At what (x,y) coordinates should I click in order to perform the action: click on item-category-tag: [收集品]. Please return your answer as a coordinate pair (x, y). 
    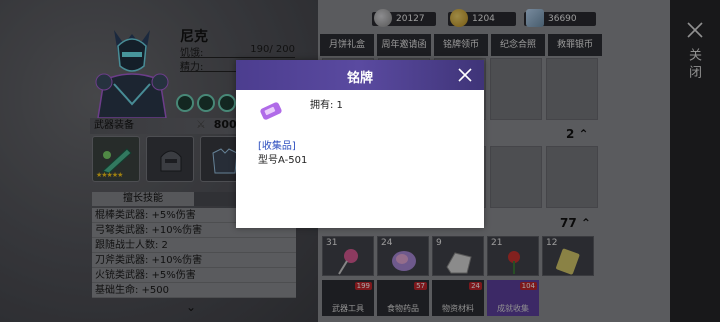
    Looking at the image, I should click on (277, 146).